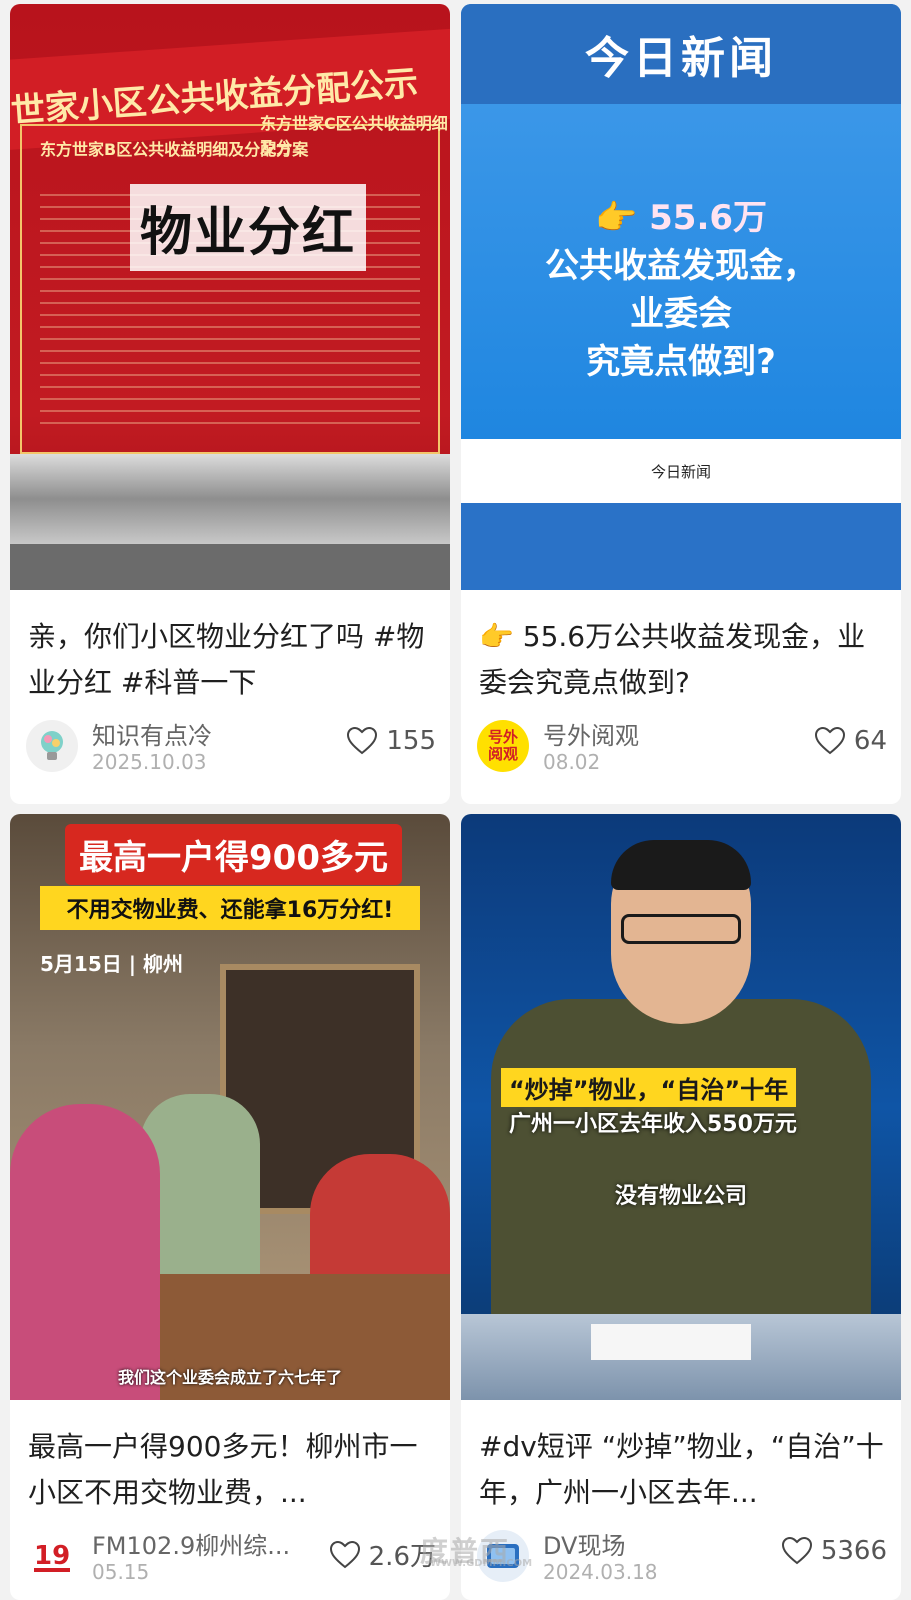 The height and width of the screenshot is (1600, 911). I want to click on author-row: 19 FM102.9柳州综... 05.15 2.6万, so click(231, 1556).